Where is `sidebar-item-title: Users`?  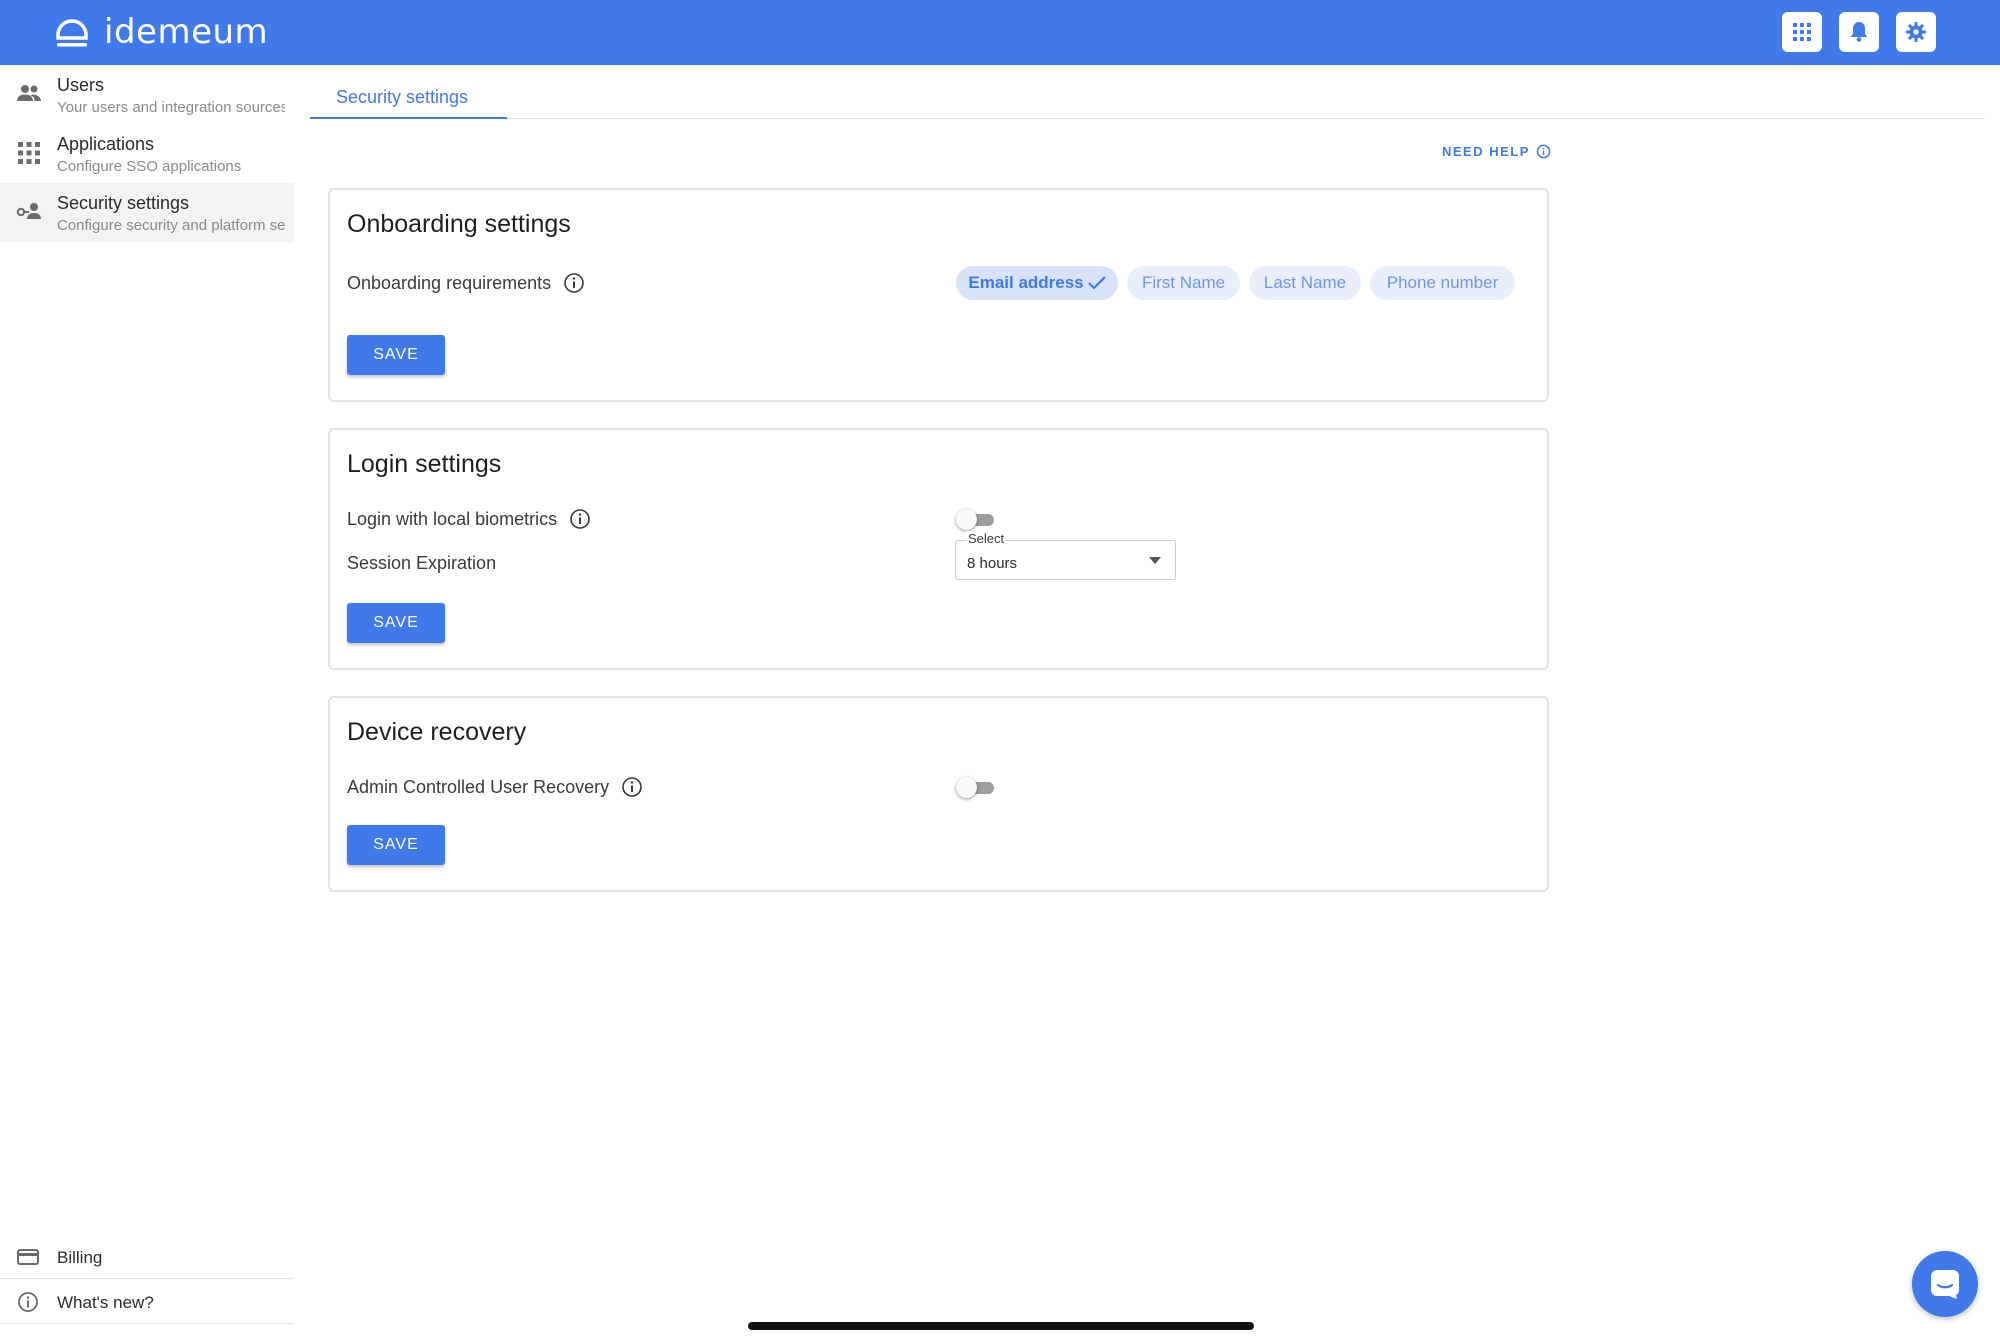
sidebar-item-title: Users is located at coordinates (81, 85).